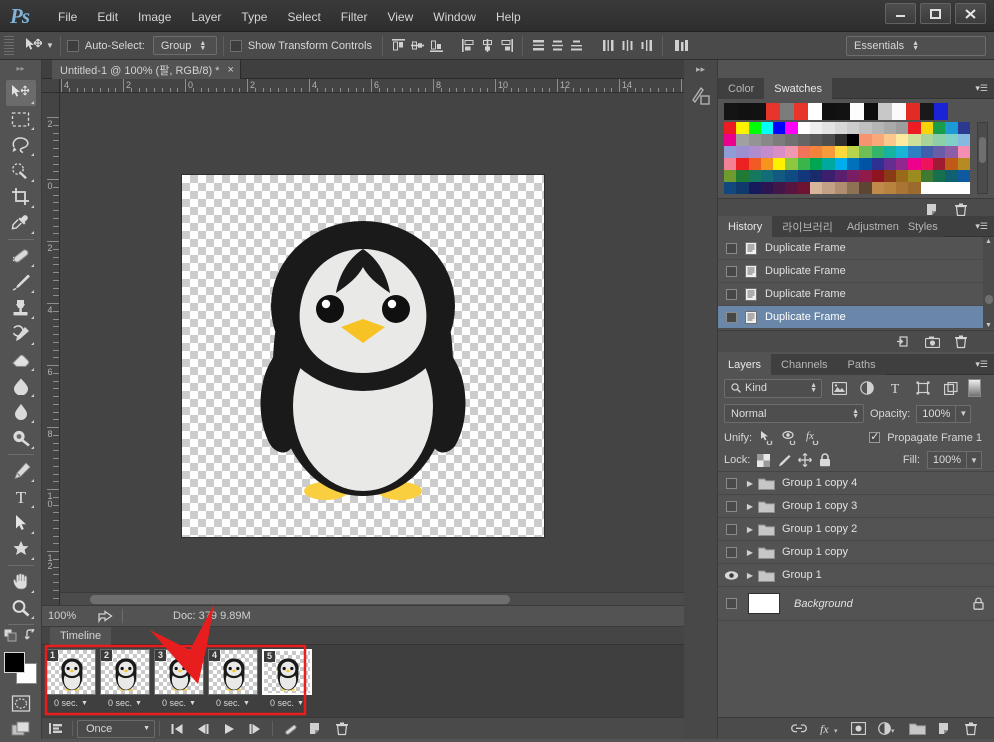 The height and width of the screenshot is (742, 994). What do you see at coordinates (31, 635) in the screenshot?
I see `switch-colors-icon` at bounding box center [31, 635].